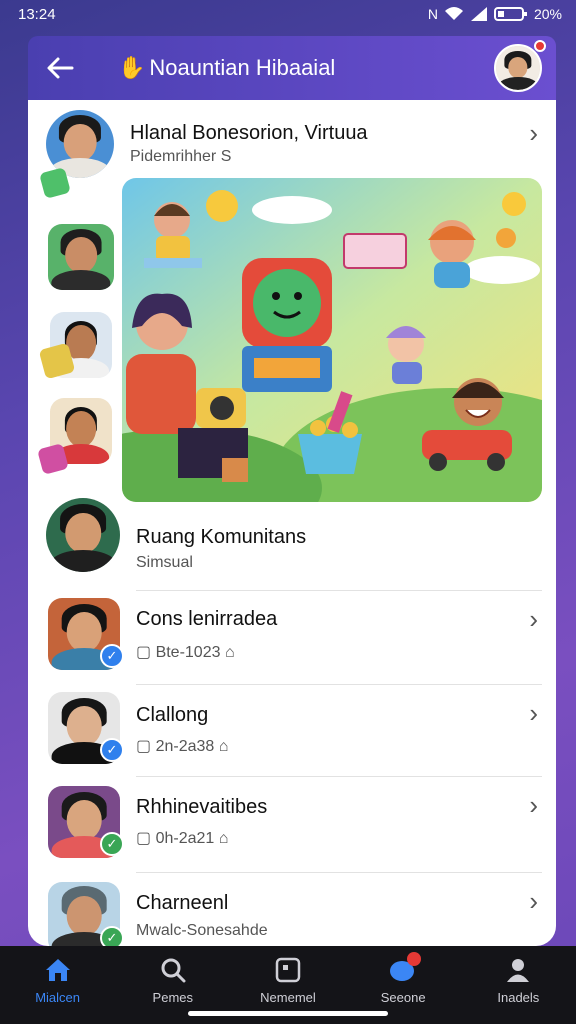 This screenshot has width=576, height=1024. Describe the element at coordinates (518, 970) in the screenshot. I see `profile-icon` at that location.